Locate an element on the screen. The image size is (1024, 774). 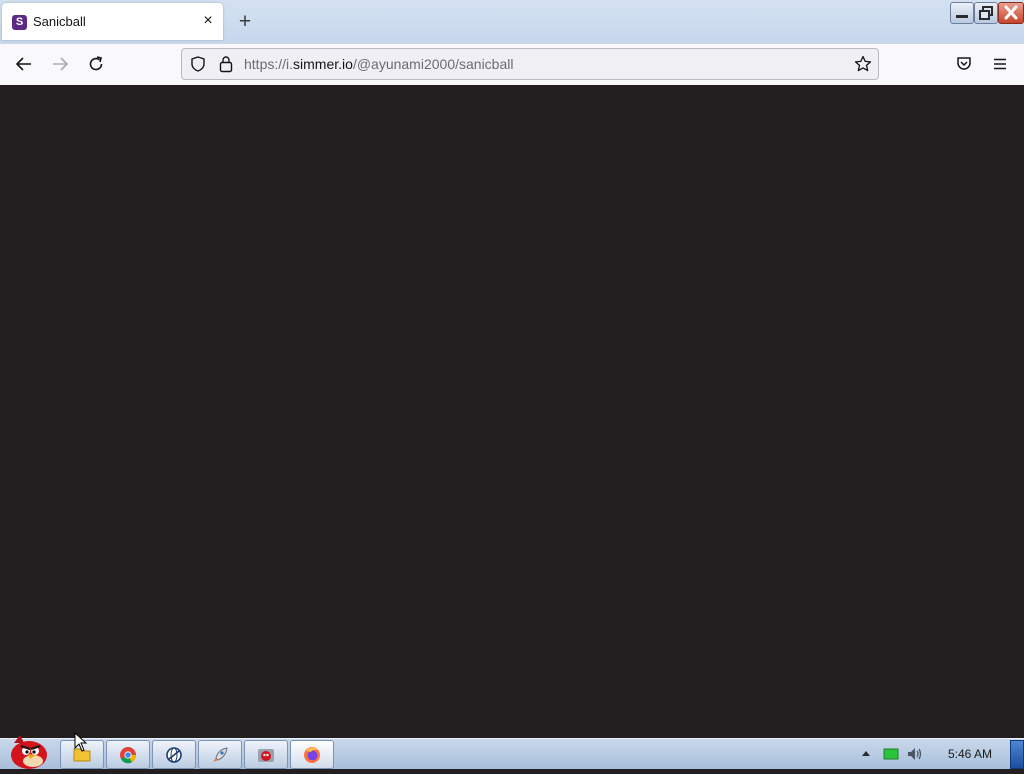
restore-button is located at coordinates (986, 13).